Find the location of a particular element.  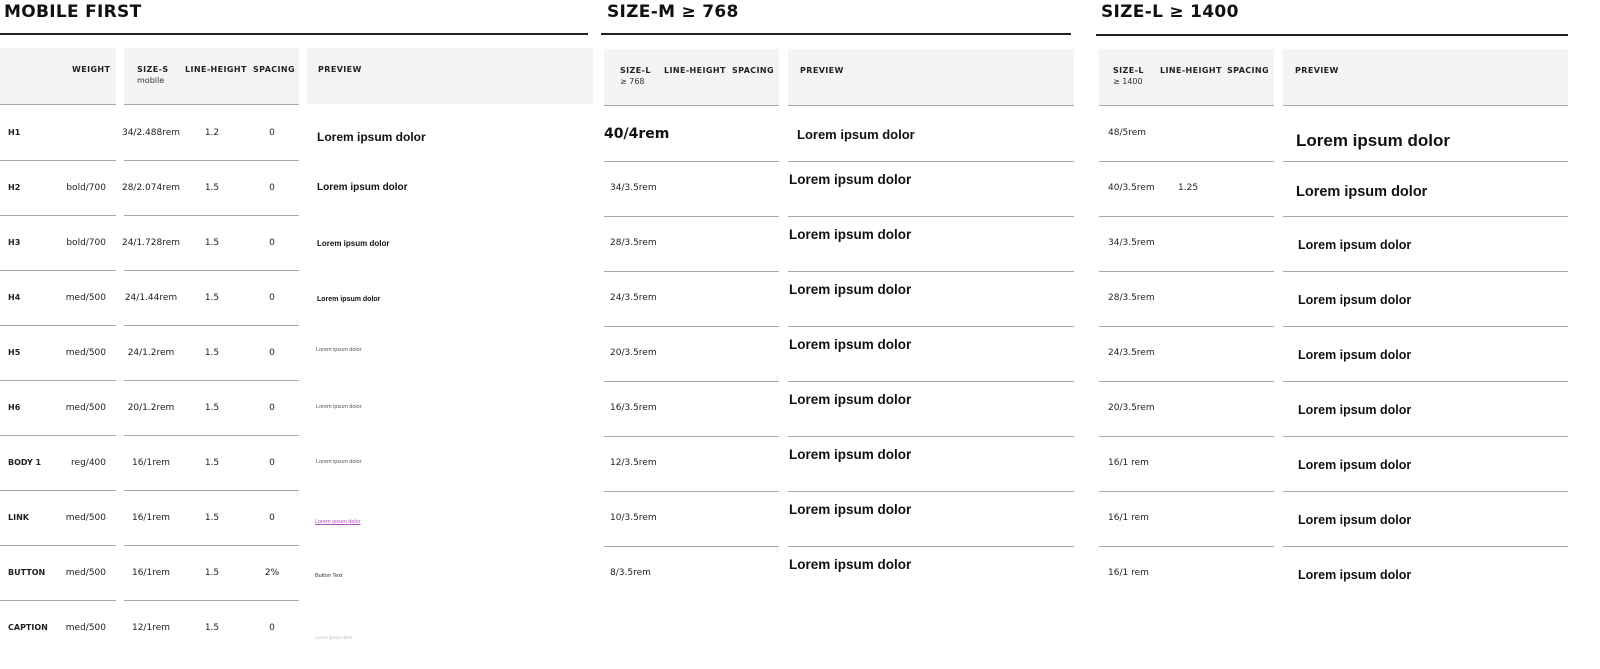

row-size-s: 24/1.2rem is located at coordinates (151, 353).